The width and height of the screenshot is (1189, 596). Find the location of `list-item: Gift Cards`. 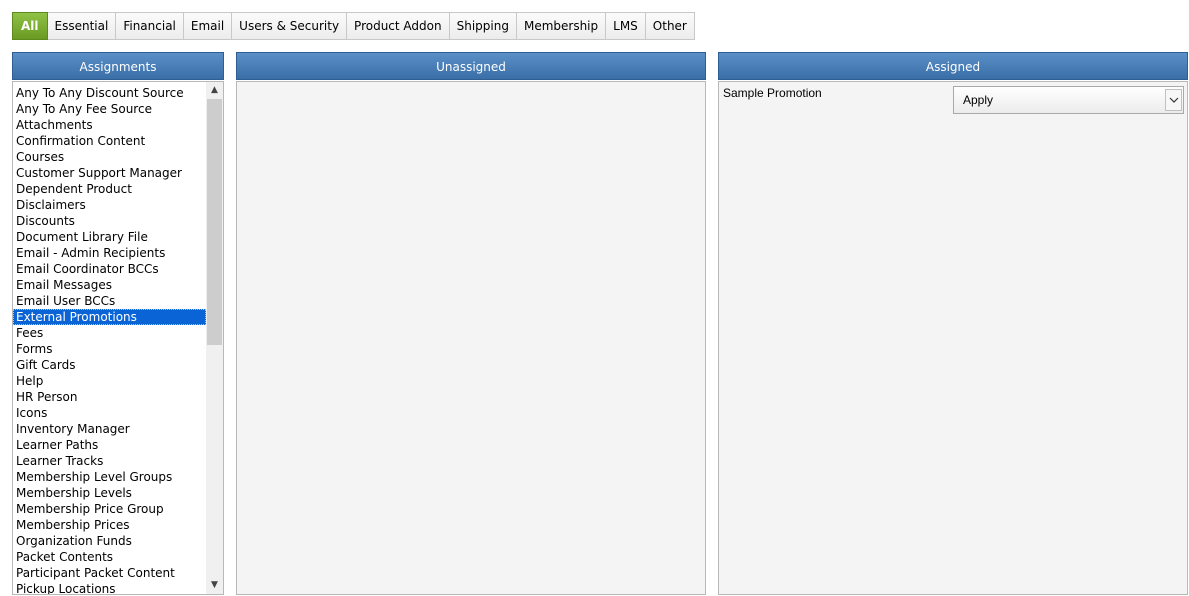

list-item: Gift Cards is located at coordinates (109, 365).